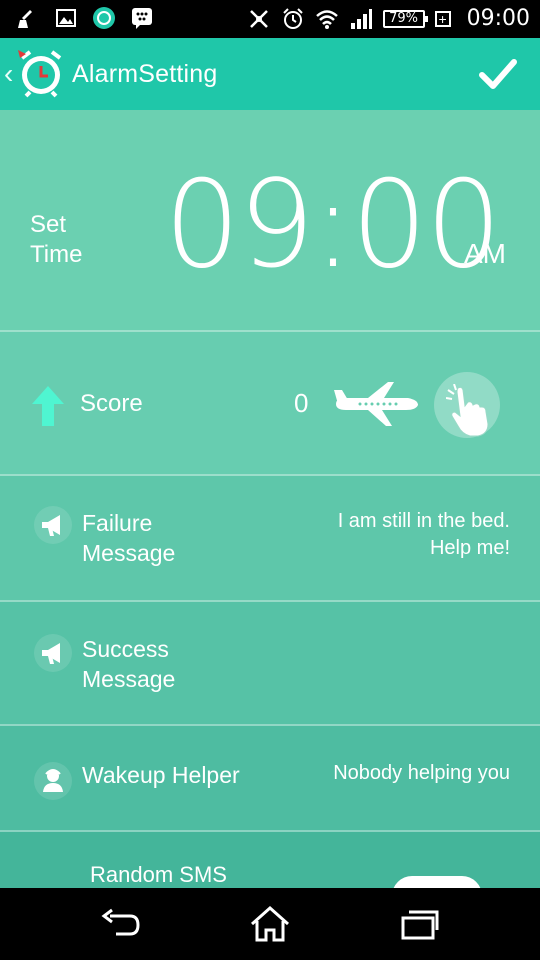 The height and width of the screenshot is (960, 540). Describe the element at coordinates (376, 404) in the screenshot. I see `airplane-icon` at that location.